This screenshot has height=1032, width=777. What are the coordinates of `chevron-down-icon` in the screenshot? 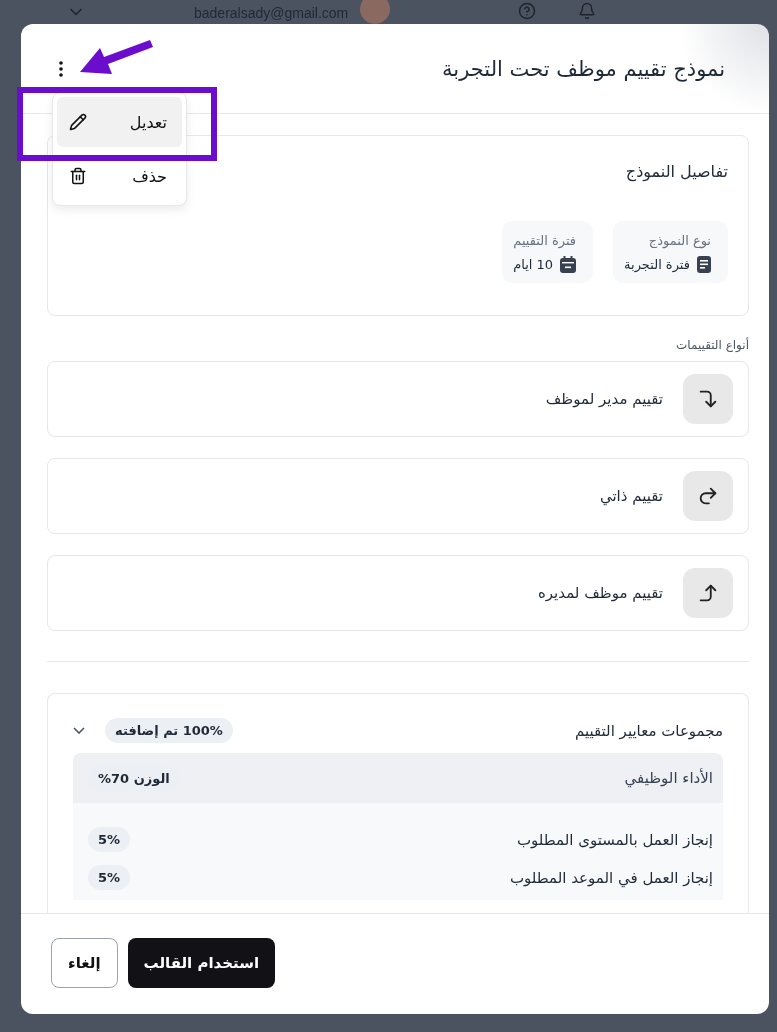 It's located at (79, 730).